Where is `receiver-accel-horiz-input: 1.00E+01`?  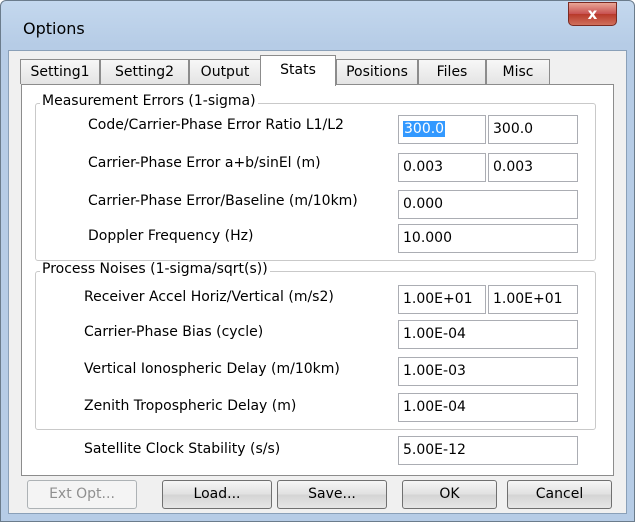 receiver-accel-horiz-input: 1.00E+01 is located at coordinates (442, 299).